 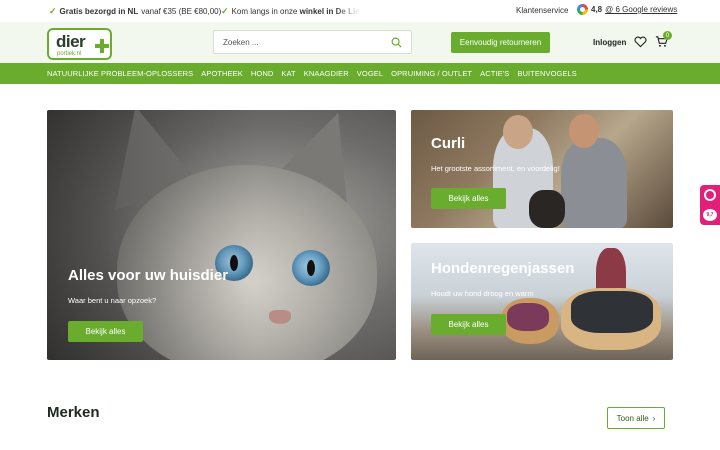 I want to click on google-reviews-link: 4,8 @ 6 Google reviews, so click(x=627, y=9).